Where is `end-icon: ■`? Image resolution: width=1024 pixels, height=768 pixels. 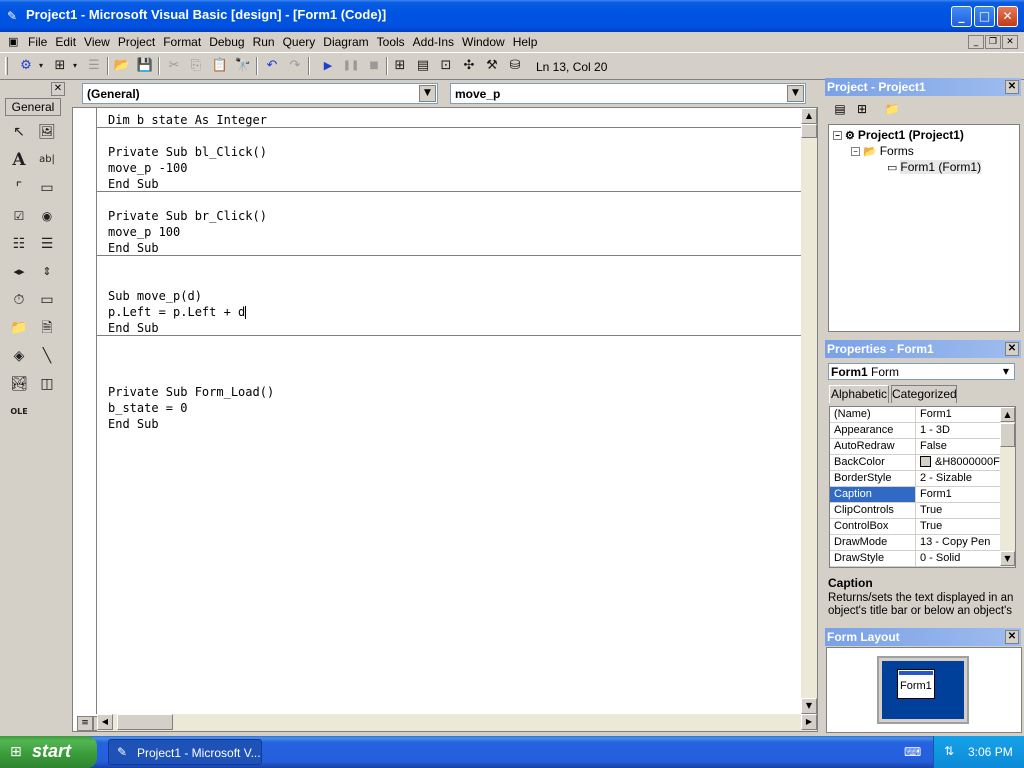 end-icon: ■ is located at coordinates (374, 66).